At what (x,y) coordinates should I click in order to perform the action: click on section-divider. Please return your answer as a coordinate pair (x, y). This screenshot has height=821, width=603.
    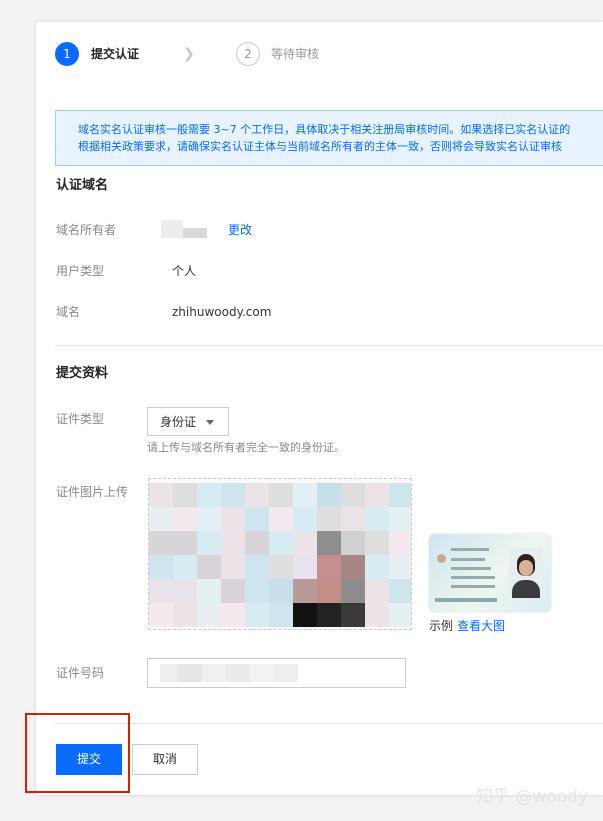
    Looking at the image, I should click on (329, 345).